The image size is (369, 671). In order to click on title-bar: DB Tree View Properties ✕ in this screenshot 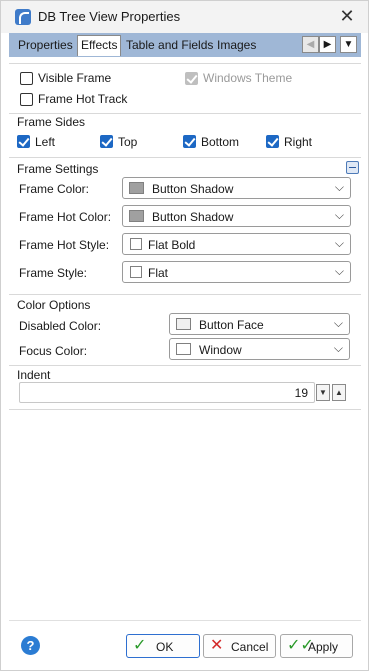, I will do `click(184, 17)`.